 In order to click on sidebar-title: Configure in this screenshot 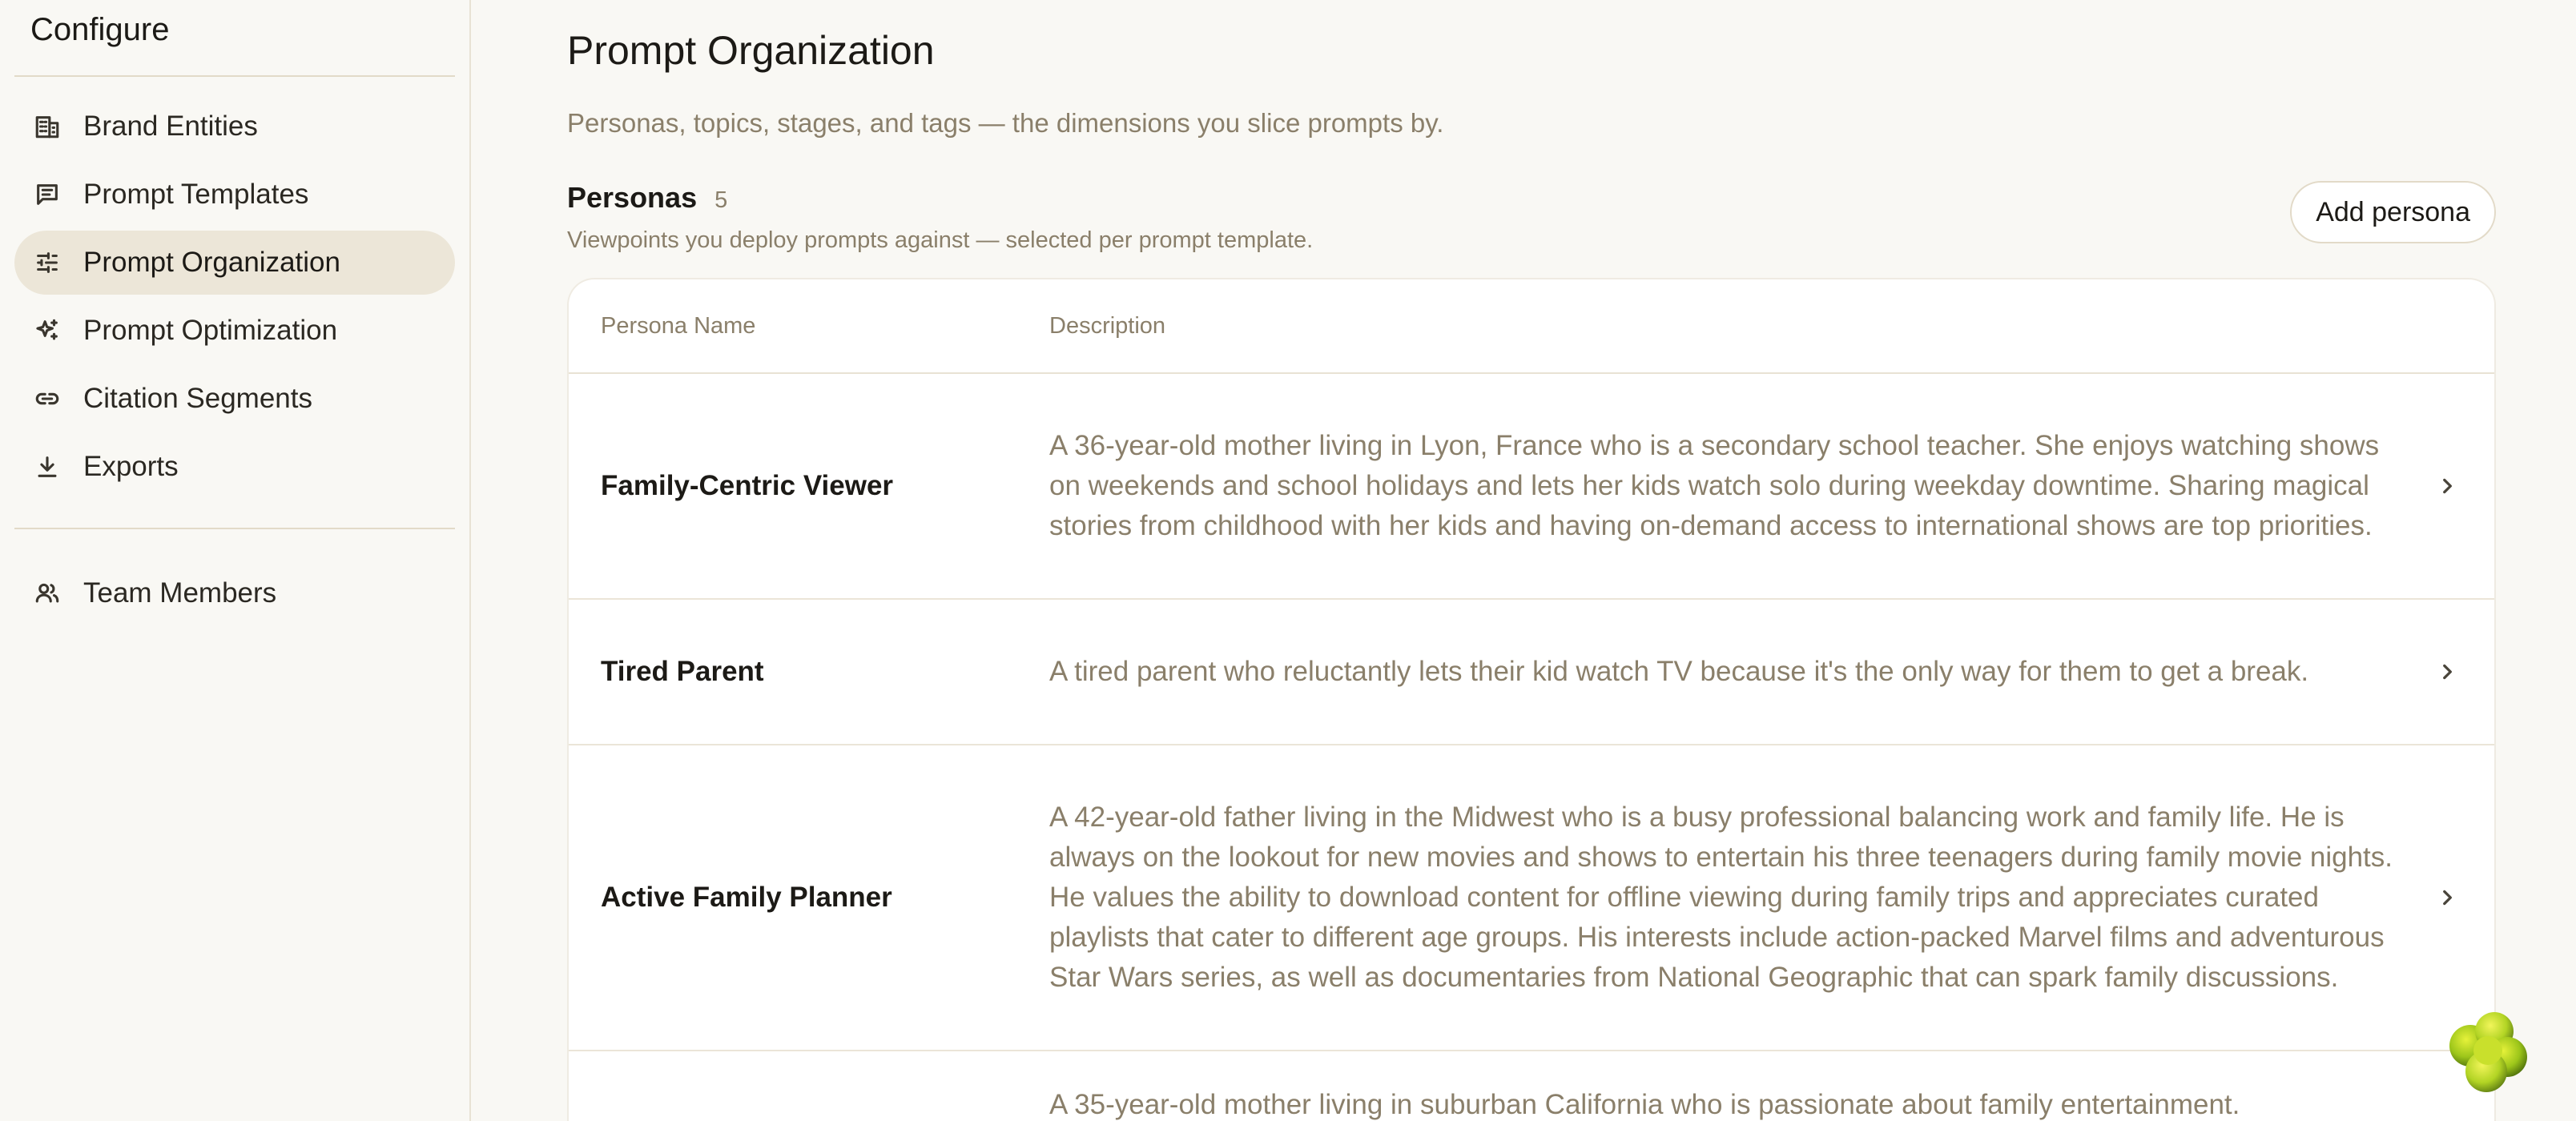, I will do `click(234, 38)`.